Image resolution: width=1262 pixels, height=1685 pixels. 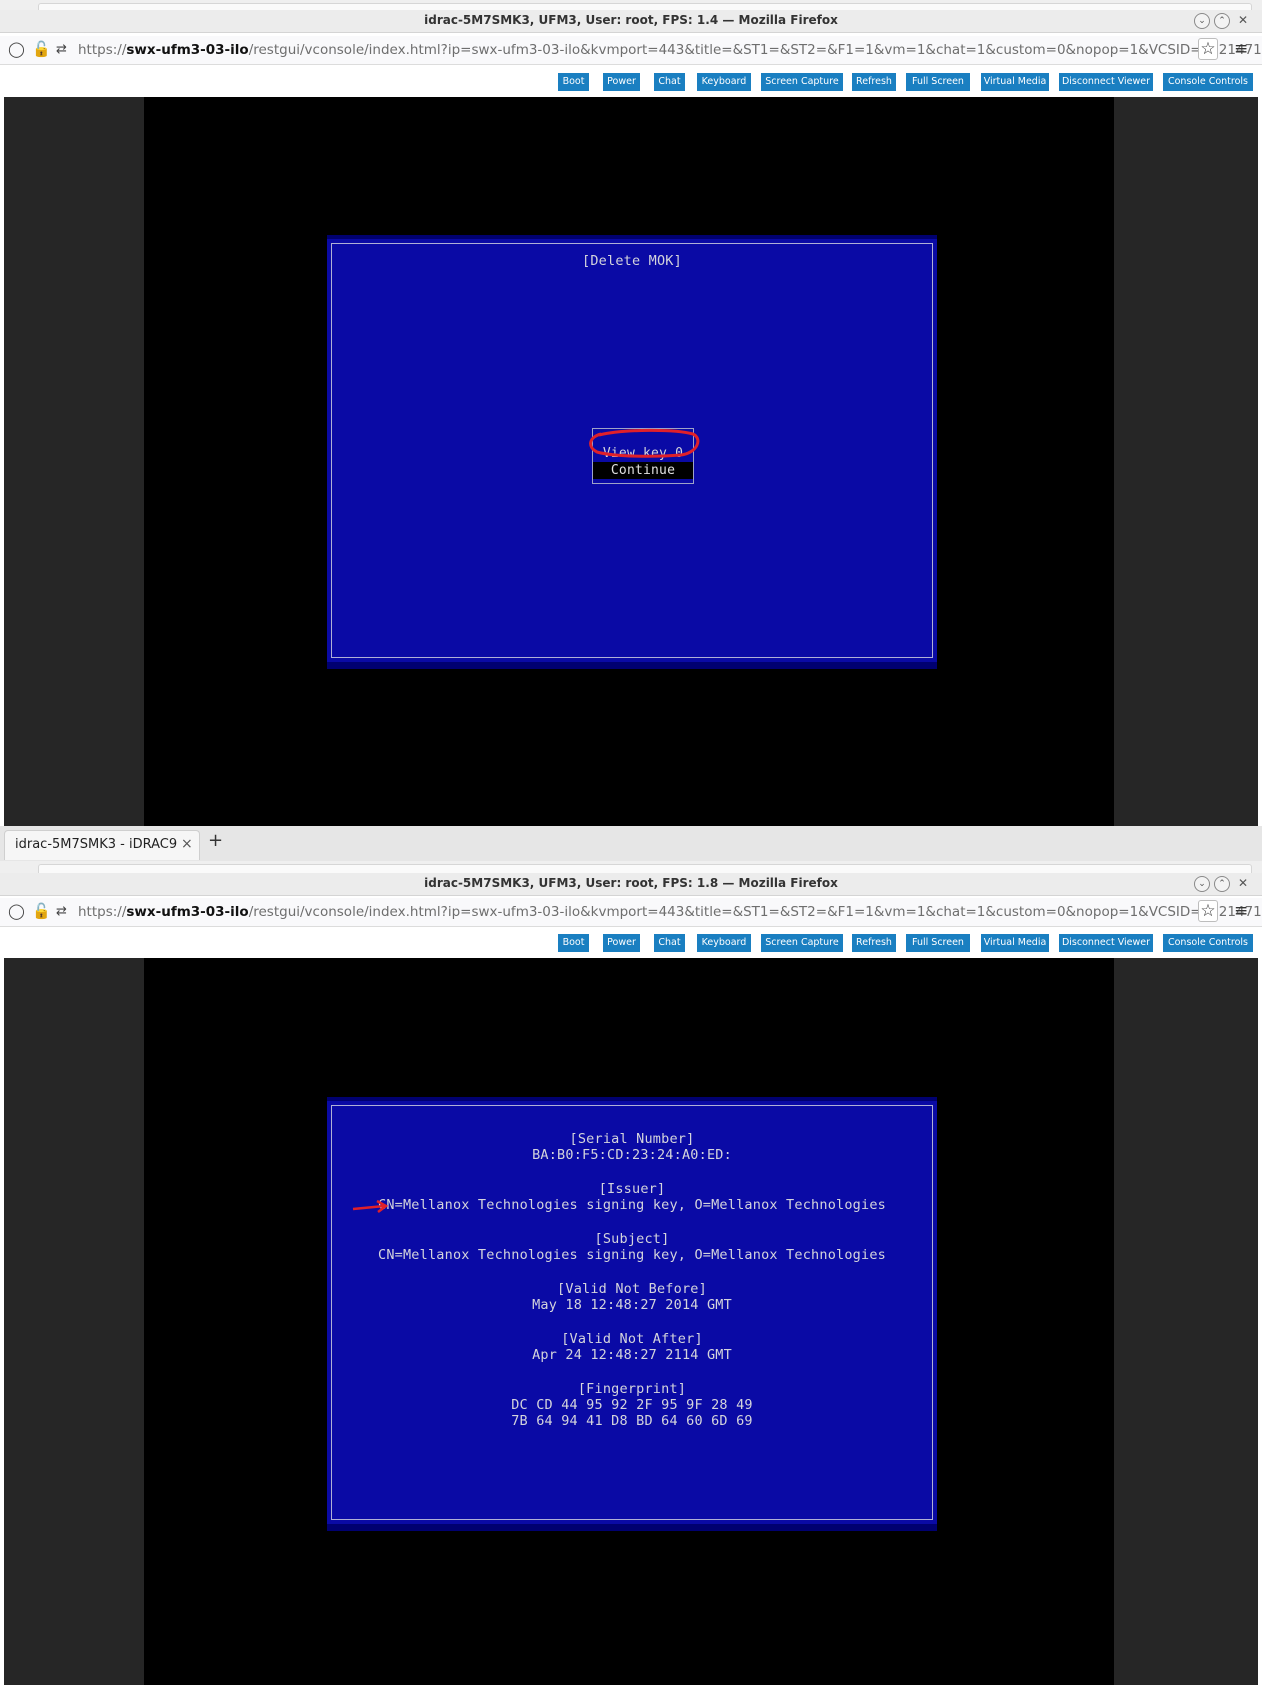 What do you see at coordinates (187, 844) in the screenshot?
I see `tab-close-icon: ×` at bounding box center [187, 844].